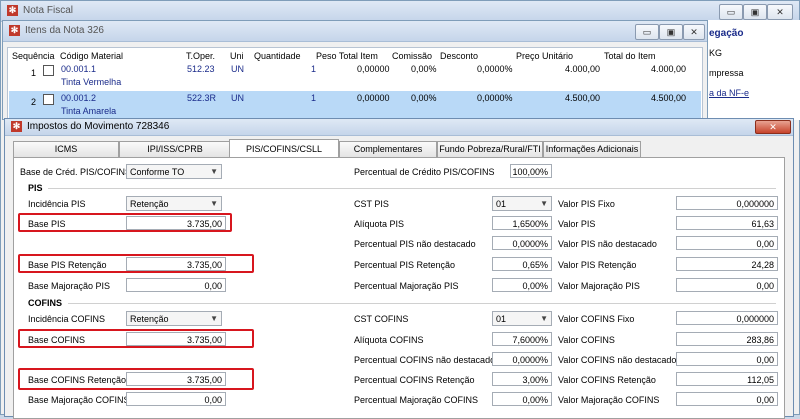 This screenshot has width=800, height=419. What do you see at coordinates (389, 340) in the screenshot?
I see `aliquota-cofins-label: Alíquota COFINS` at bounding box center [389, 340].